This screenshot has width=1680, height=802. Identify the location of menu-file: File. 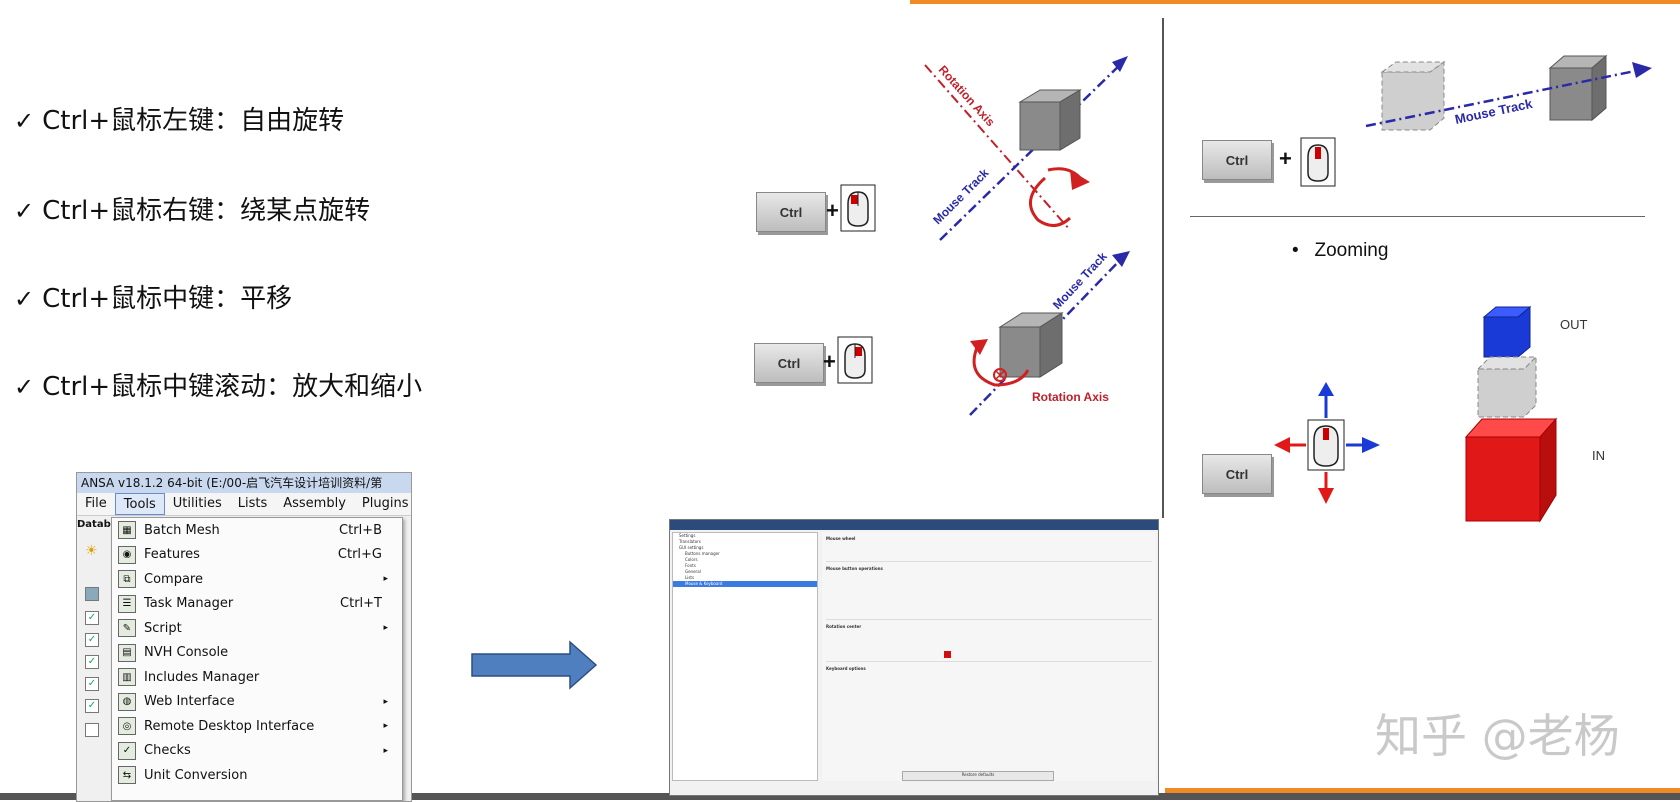
(96, 504).